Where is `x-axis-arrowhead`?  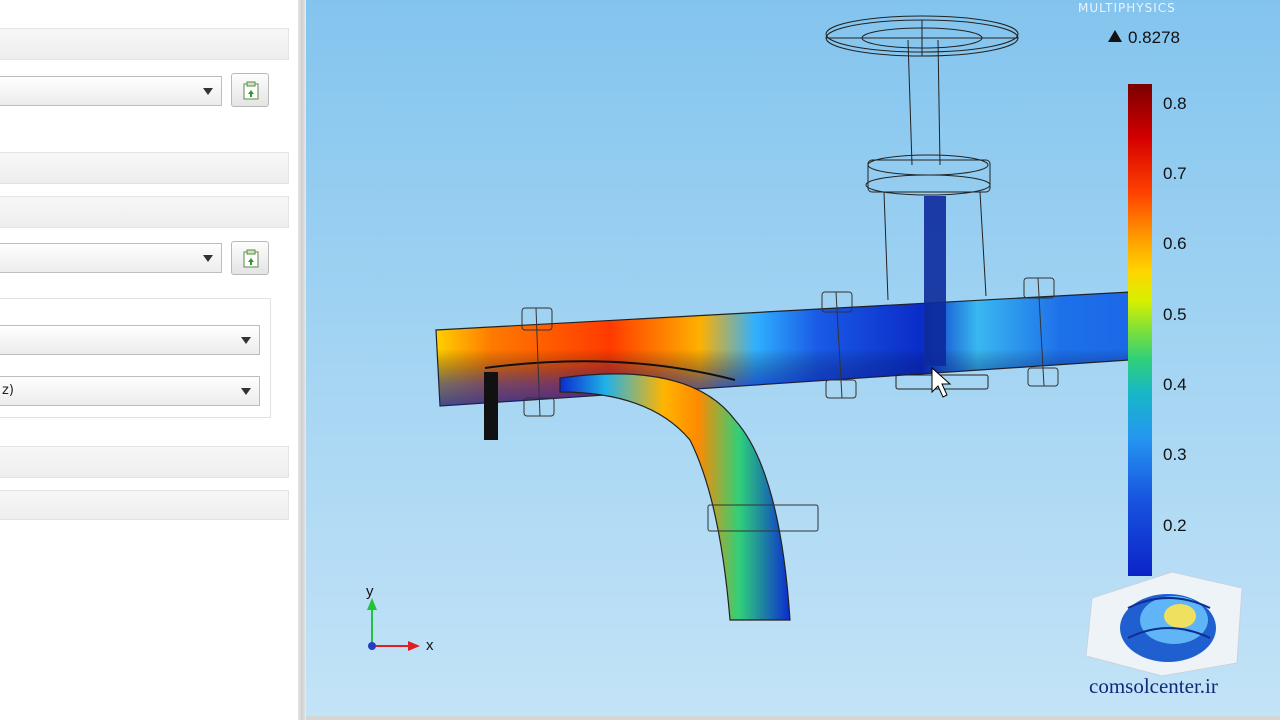
x-axis-arrowhead is located at coordinates (414, 646).